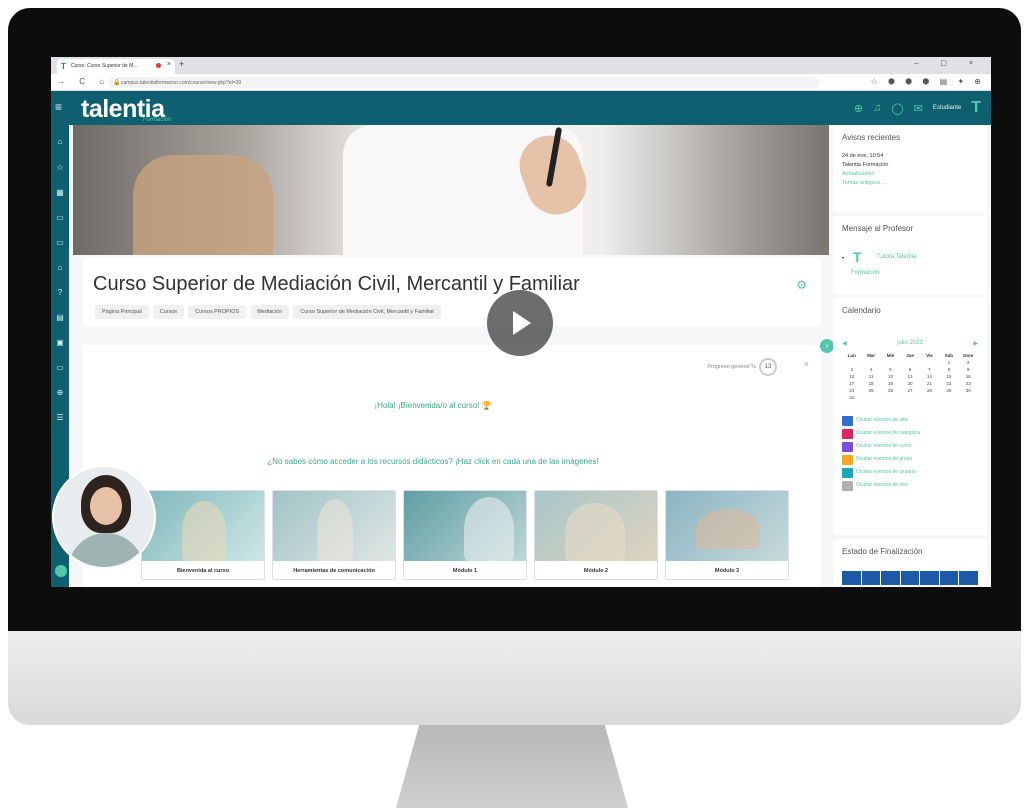 This screenshot has width=1025, height=808. Describe the element at coordinates (60, 318) in the screenshot. I see `list-icon: ▤` at that location.